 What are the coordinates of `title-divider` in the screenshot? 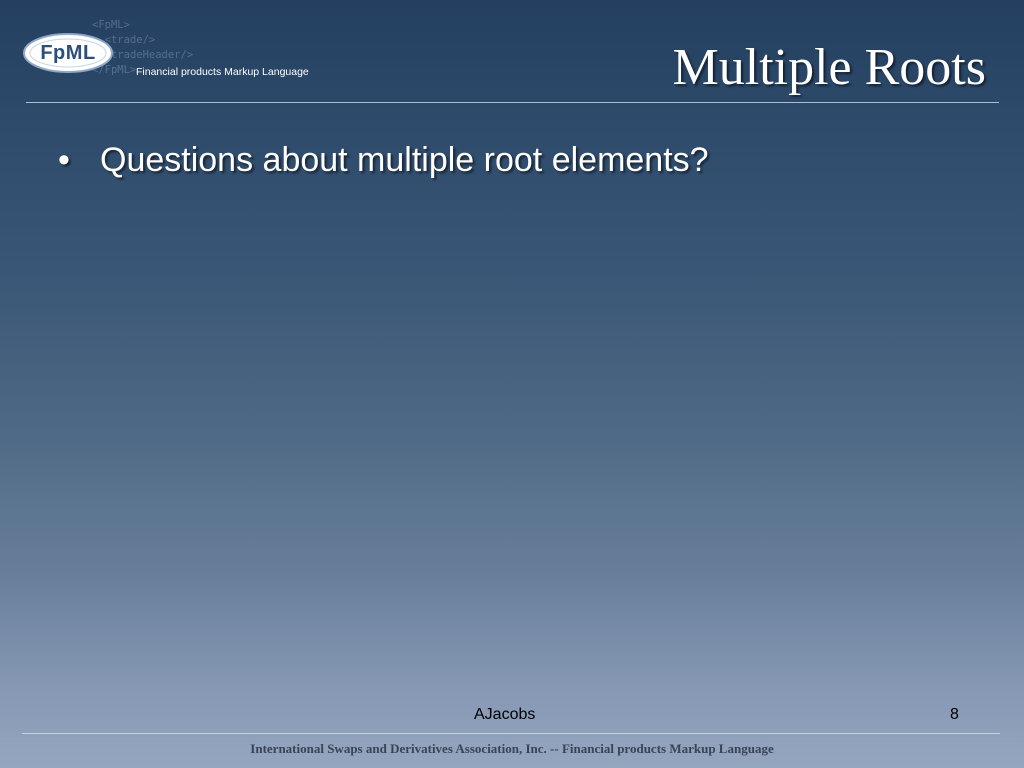 It's located at (512, 102).